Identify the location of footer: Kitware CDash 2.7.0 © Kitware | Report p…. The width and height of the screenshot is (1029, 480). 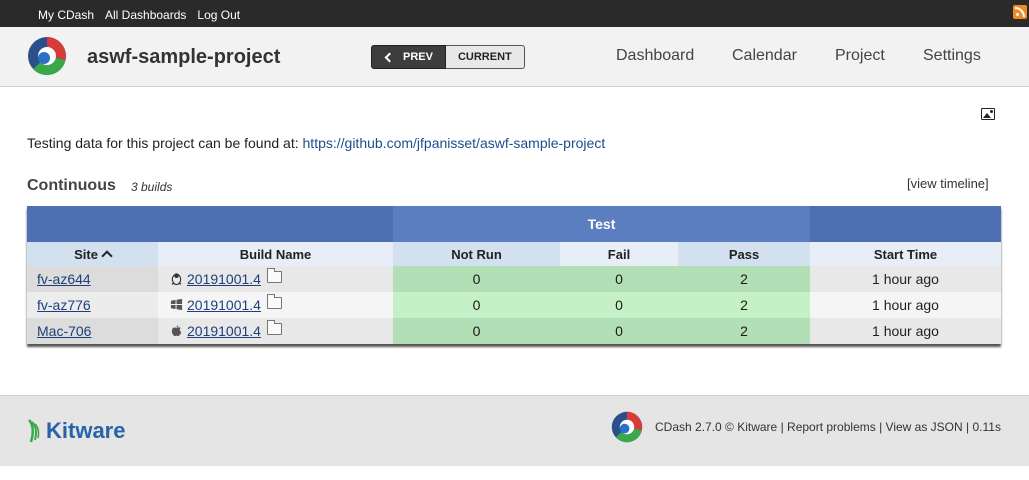
(514, 430).